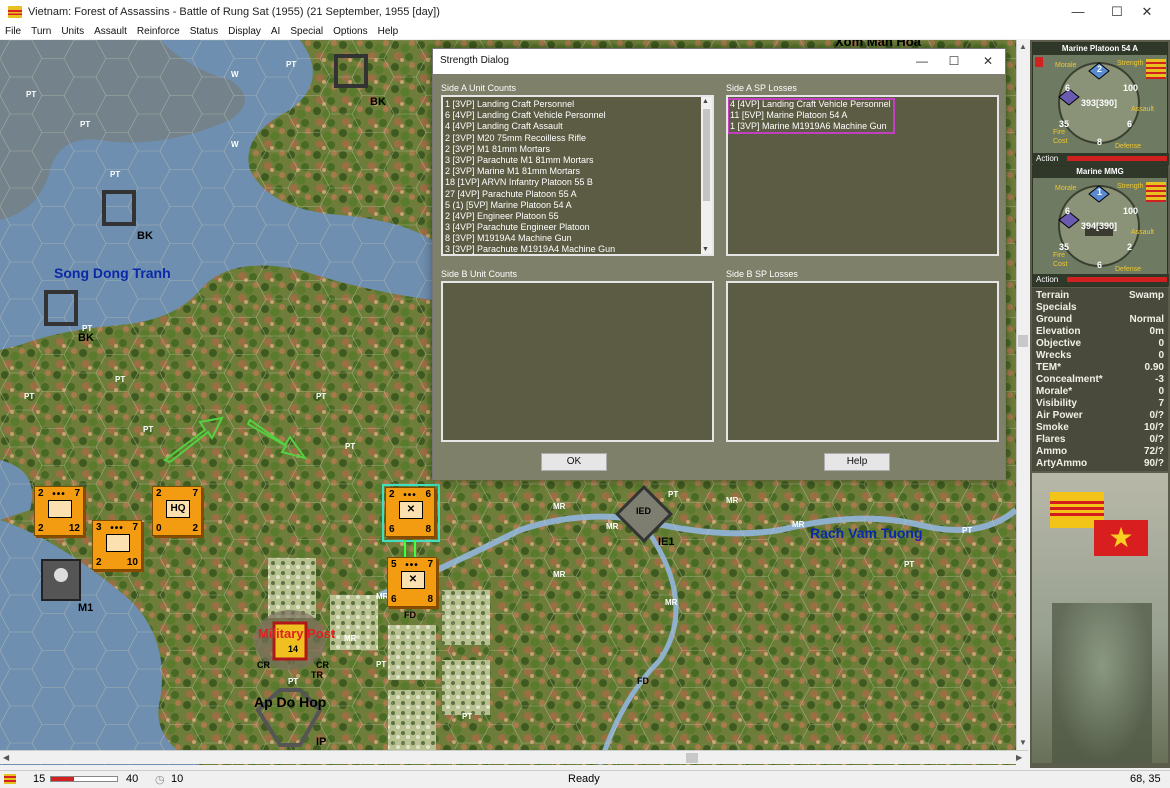  Describe the element at coordinates (72, 31) in the screenshot. I see `menu-units: Units` at that location.